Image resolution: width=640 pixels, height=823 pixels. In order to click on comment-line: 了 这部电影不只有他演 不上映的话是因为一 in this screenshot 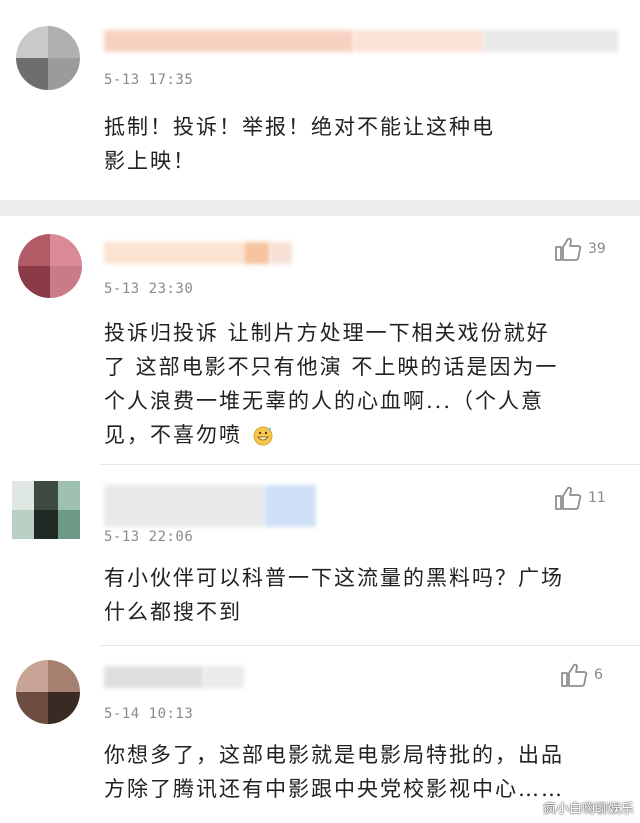, I will do `click(331, 367)`.